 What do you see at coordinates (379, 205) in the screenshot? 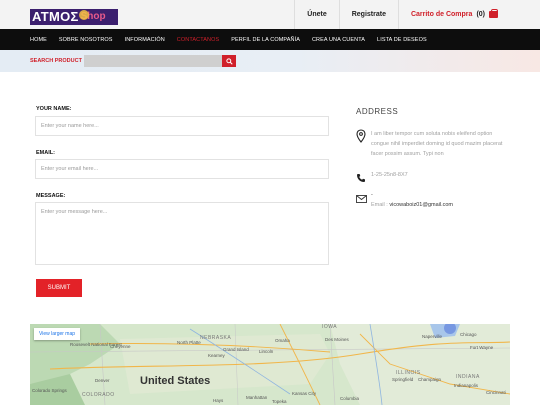
I see `email-label: Email :` at bounding box center [379, 205].